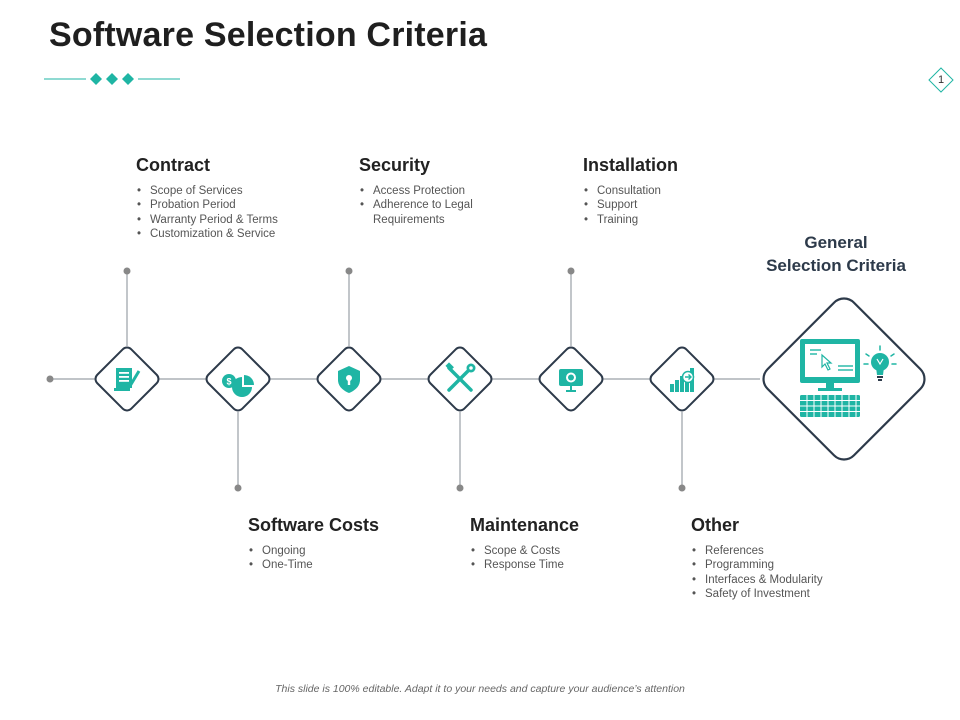  What do you see at coordinates (525, 525) in the screenshot?
I see `criterion-heading: Maintenance` at bounding box center [525, 525].